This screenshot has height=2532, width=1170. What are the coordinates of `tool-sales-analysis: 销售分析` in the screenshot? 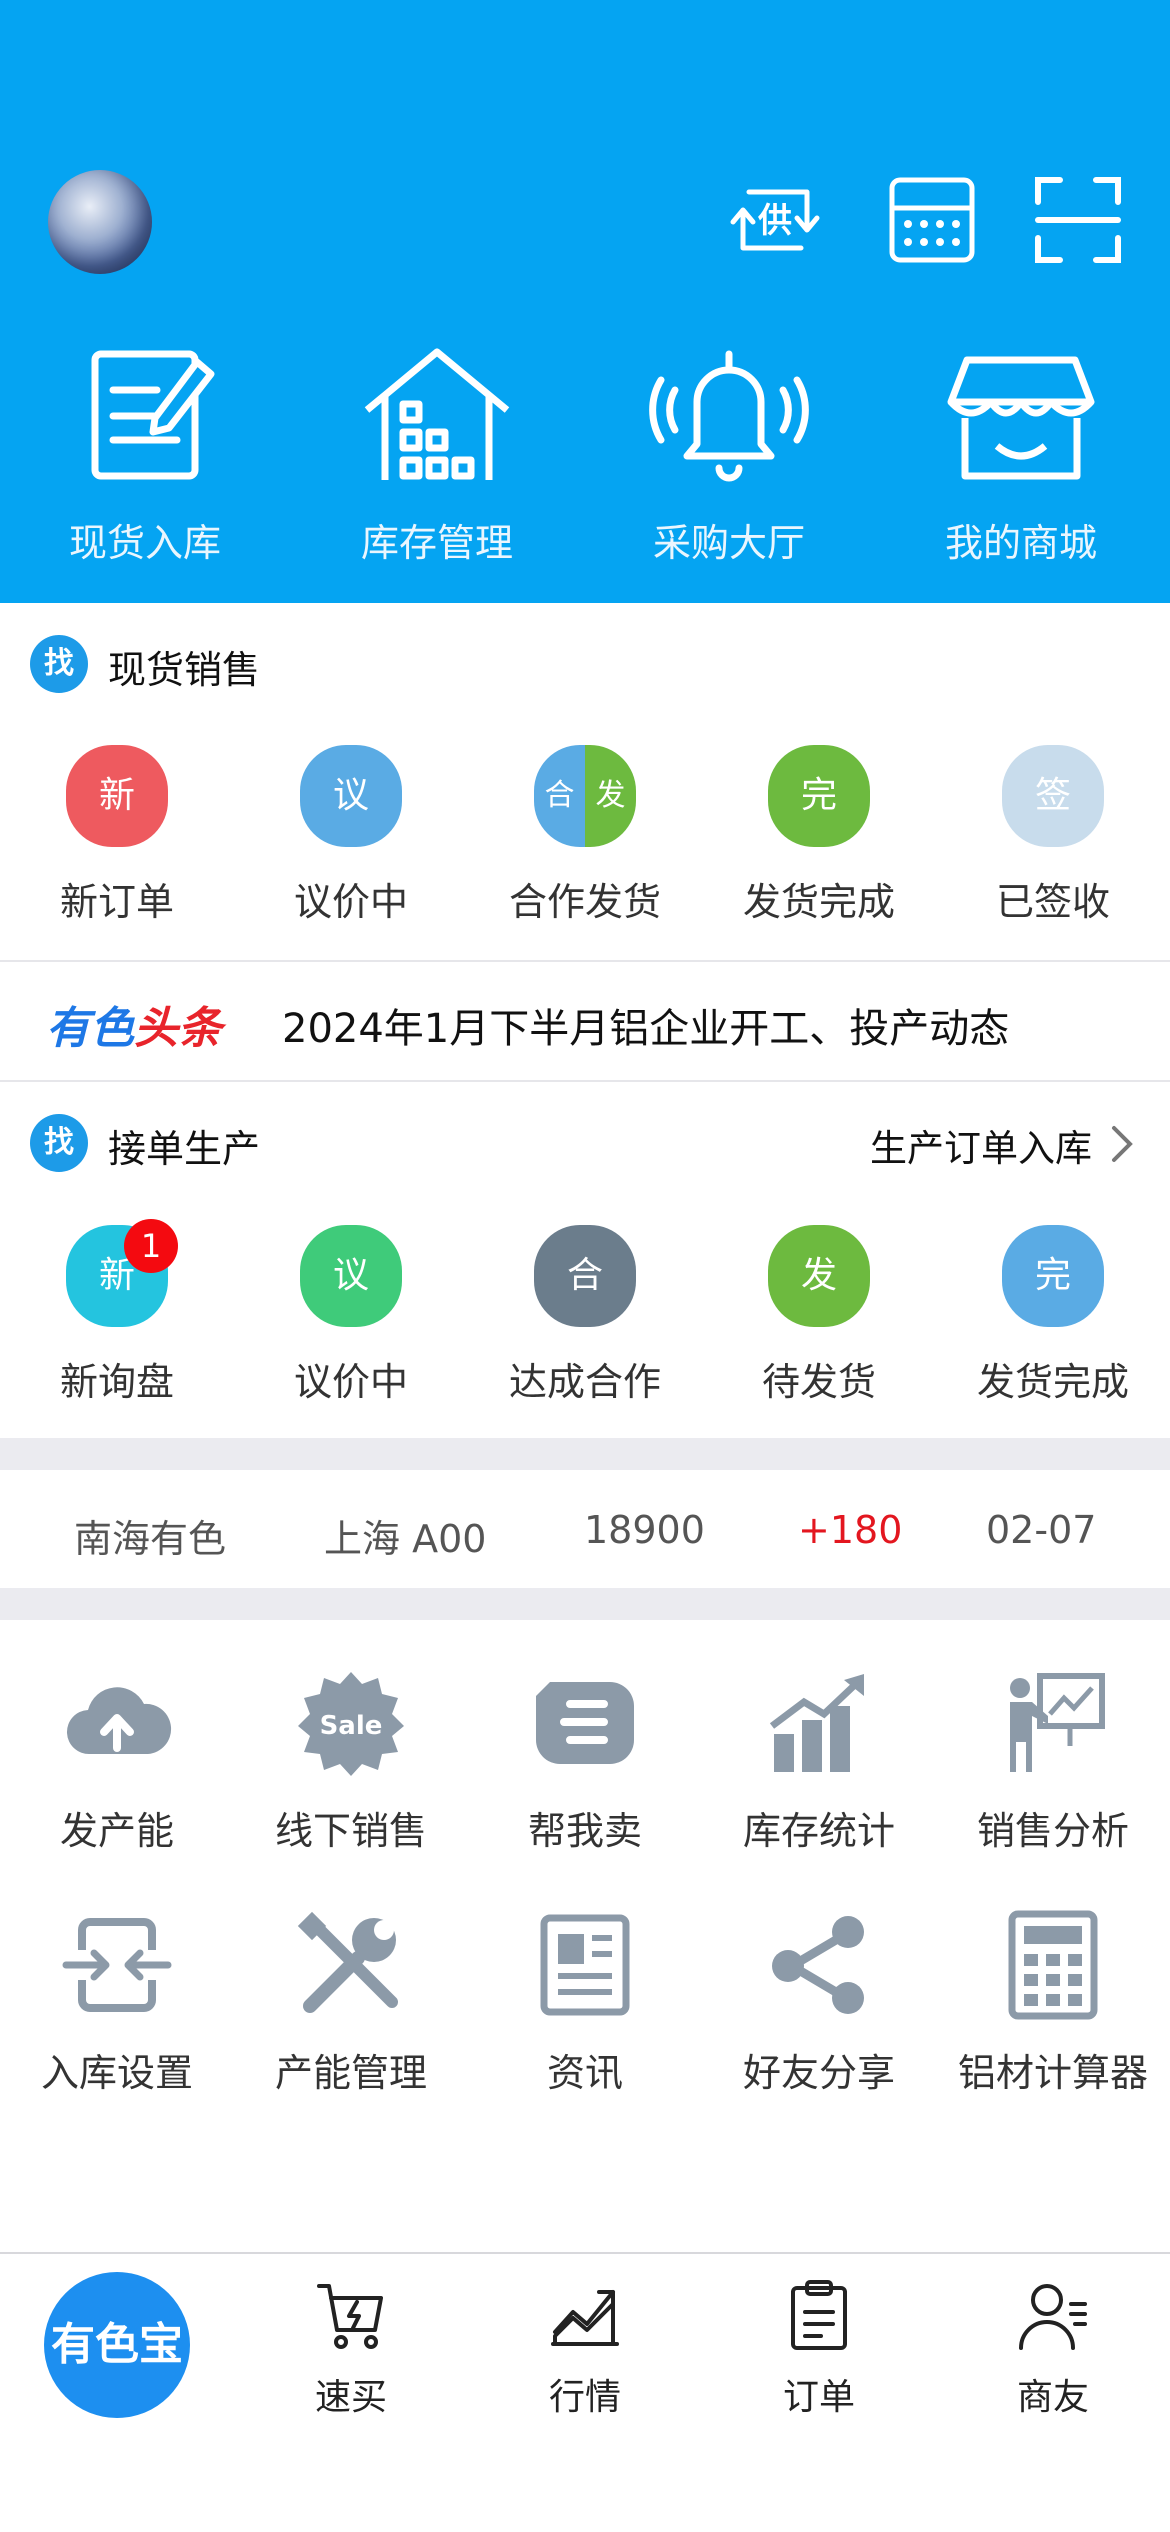 It's located at (1053, 1768).